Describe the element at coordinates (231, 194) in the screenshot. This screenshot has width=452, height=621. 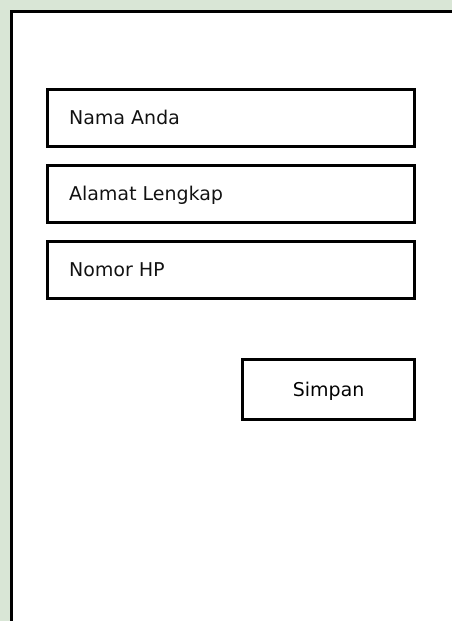
I see `input-field: Alamat Lengkap` at that location.